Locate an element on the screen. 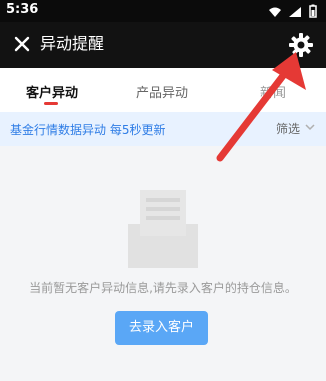  tab-bar: 客户异动 产品异动 新闻 is located at coordinates (163, 90).